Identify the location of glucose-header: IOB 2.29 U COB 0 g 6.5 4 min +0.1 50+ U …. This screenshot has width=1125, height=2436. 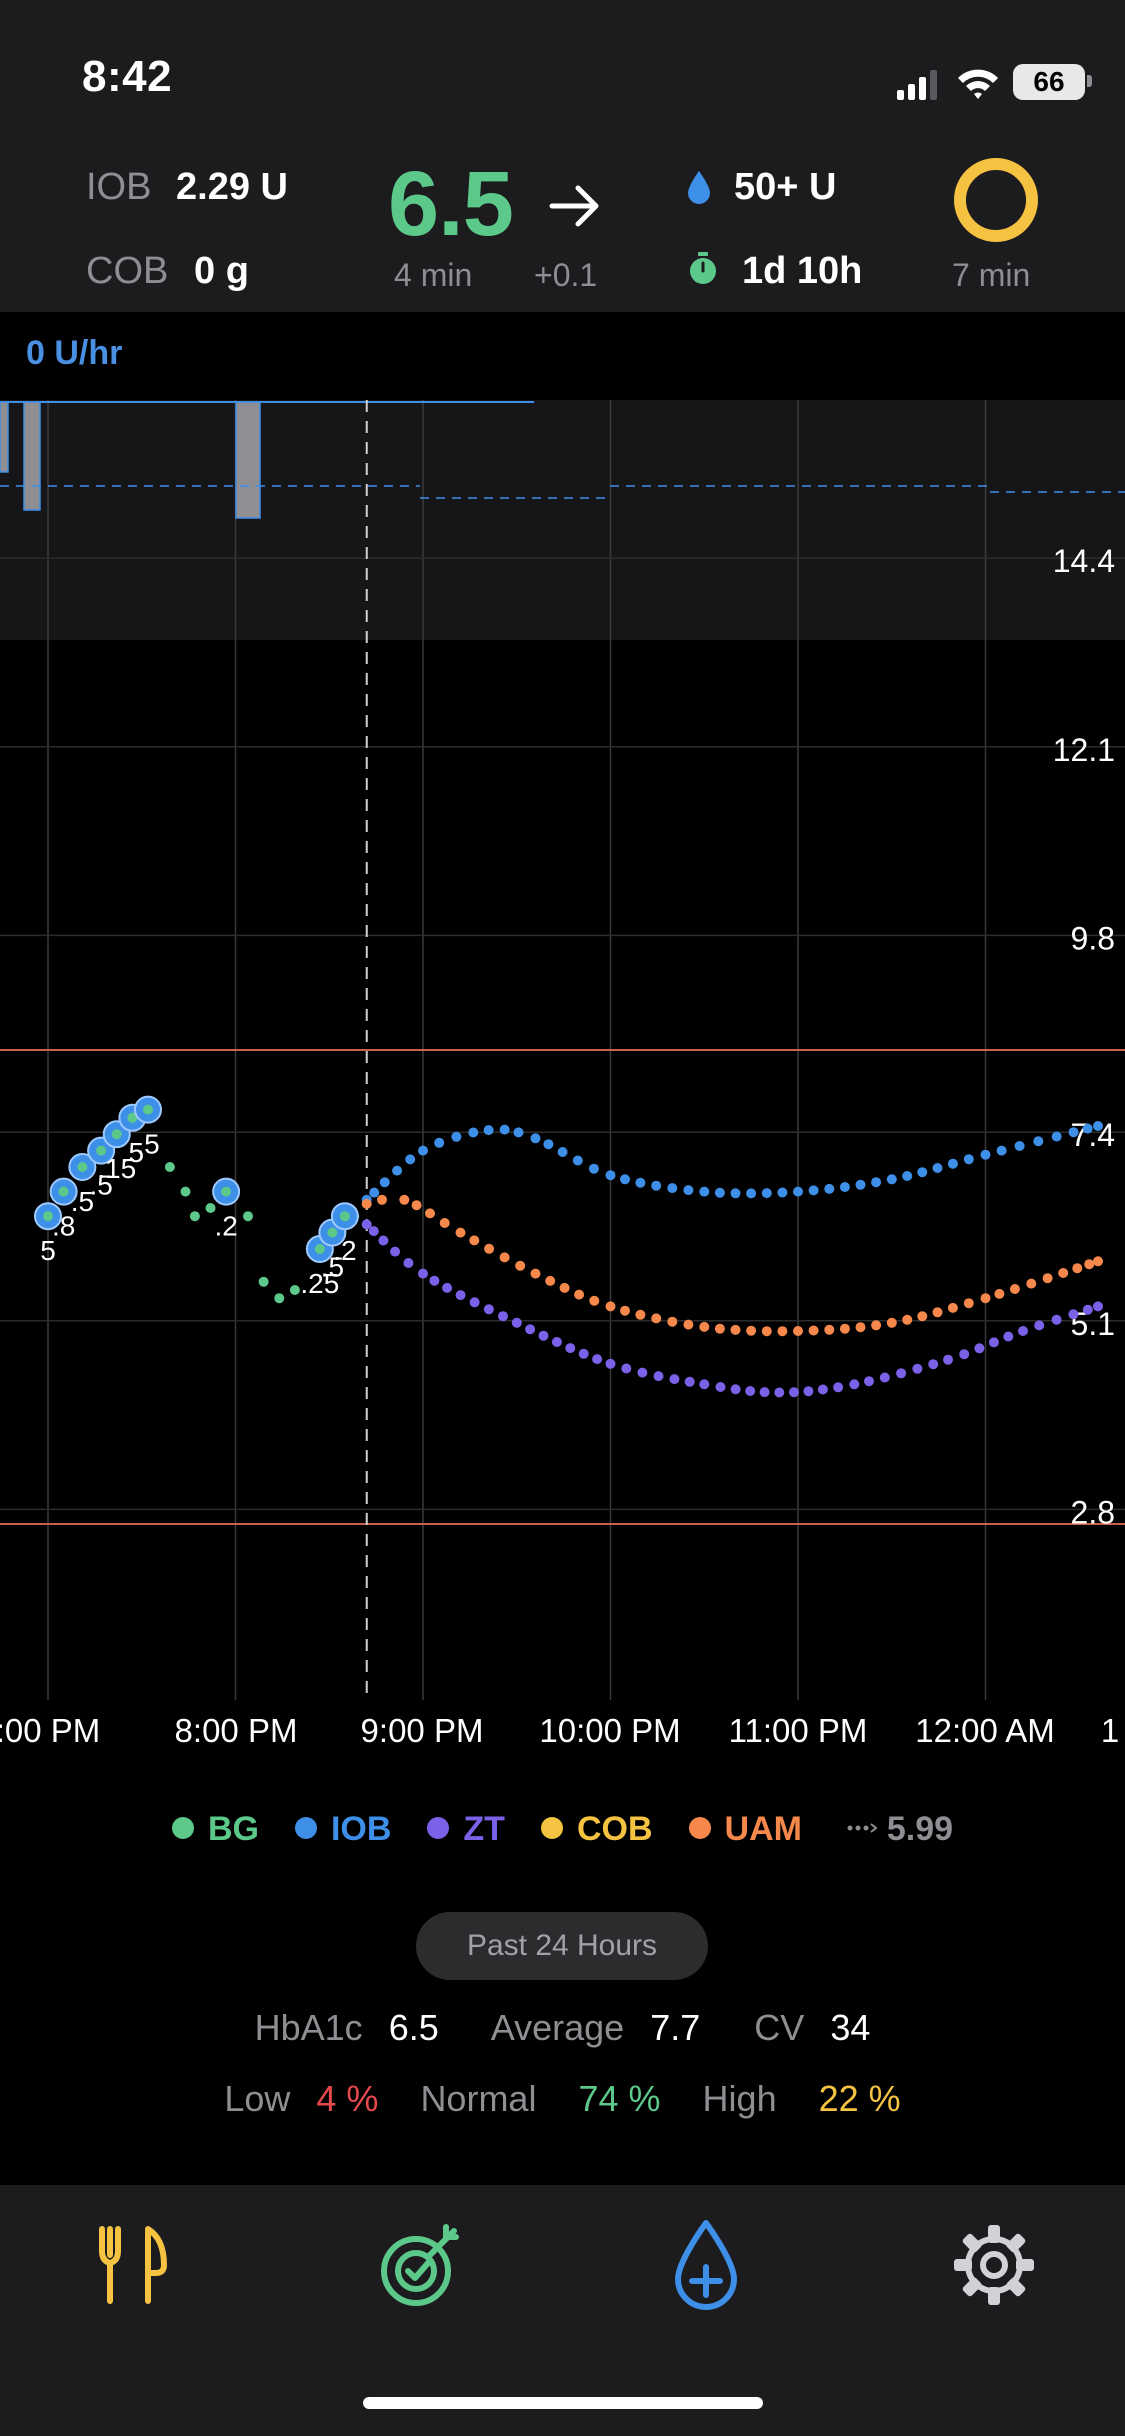
(562, 226).